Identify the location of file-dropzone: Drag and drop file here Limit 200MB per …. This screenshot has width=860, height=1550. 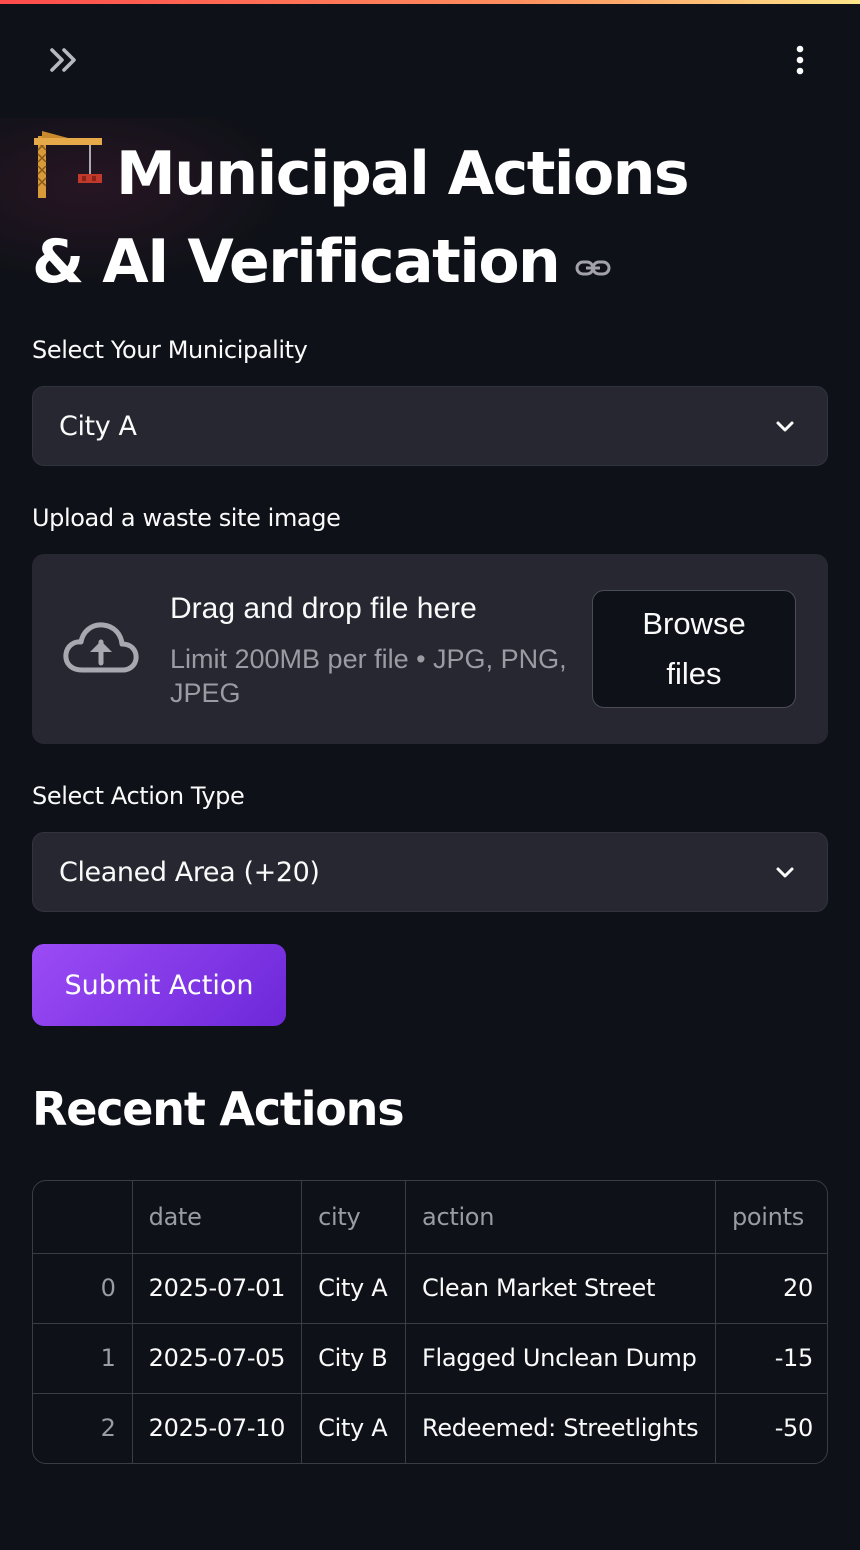
(430, 649).